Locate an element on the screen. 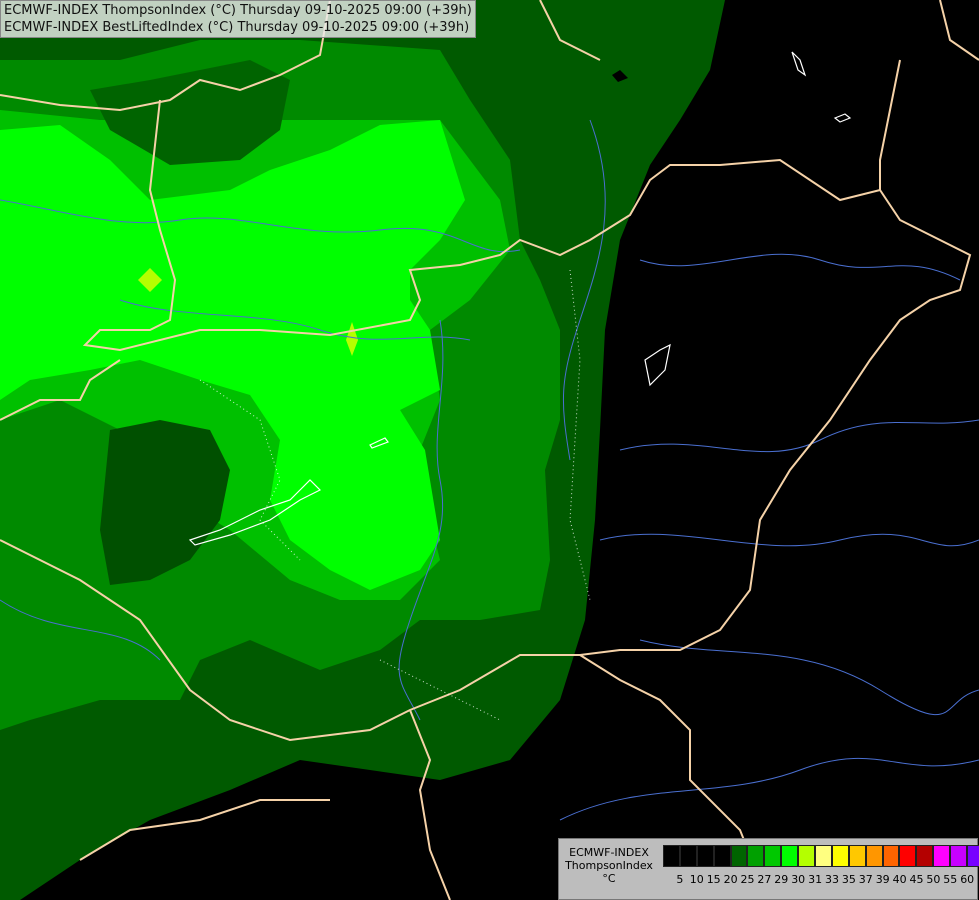 This screenshot has width=979, height=900. legend-tick-label: 30 is located at coordinates (798, 879).